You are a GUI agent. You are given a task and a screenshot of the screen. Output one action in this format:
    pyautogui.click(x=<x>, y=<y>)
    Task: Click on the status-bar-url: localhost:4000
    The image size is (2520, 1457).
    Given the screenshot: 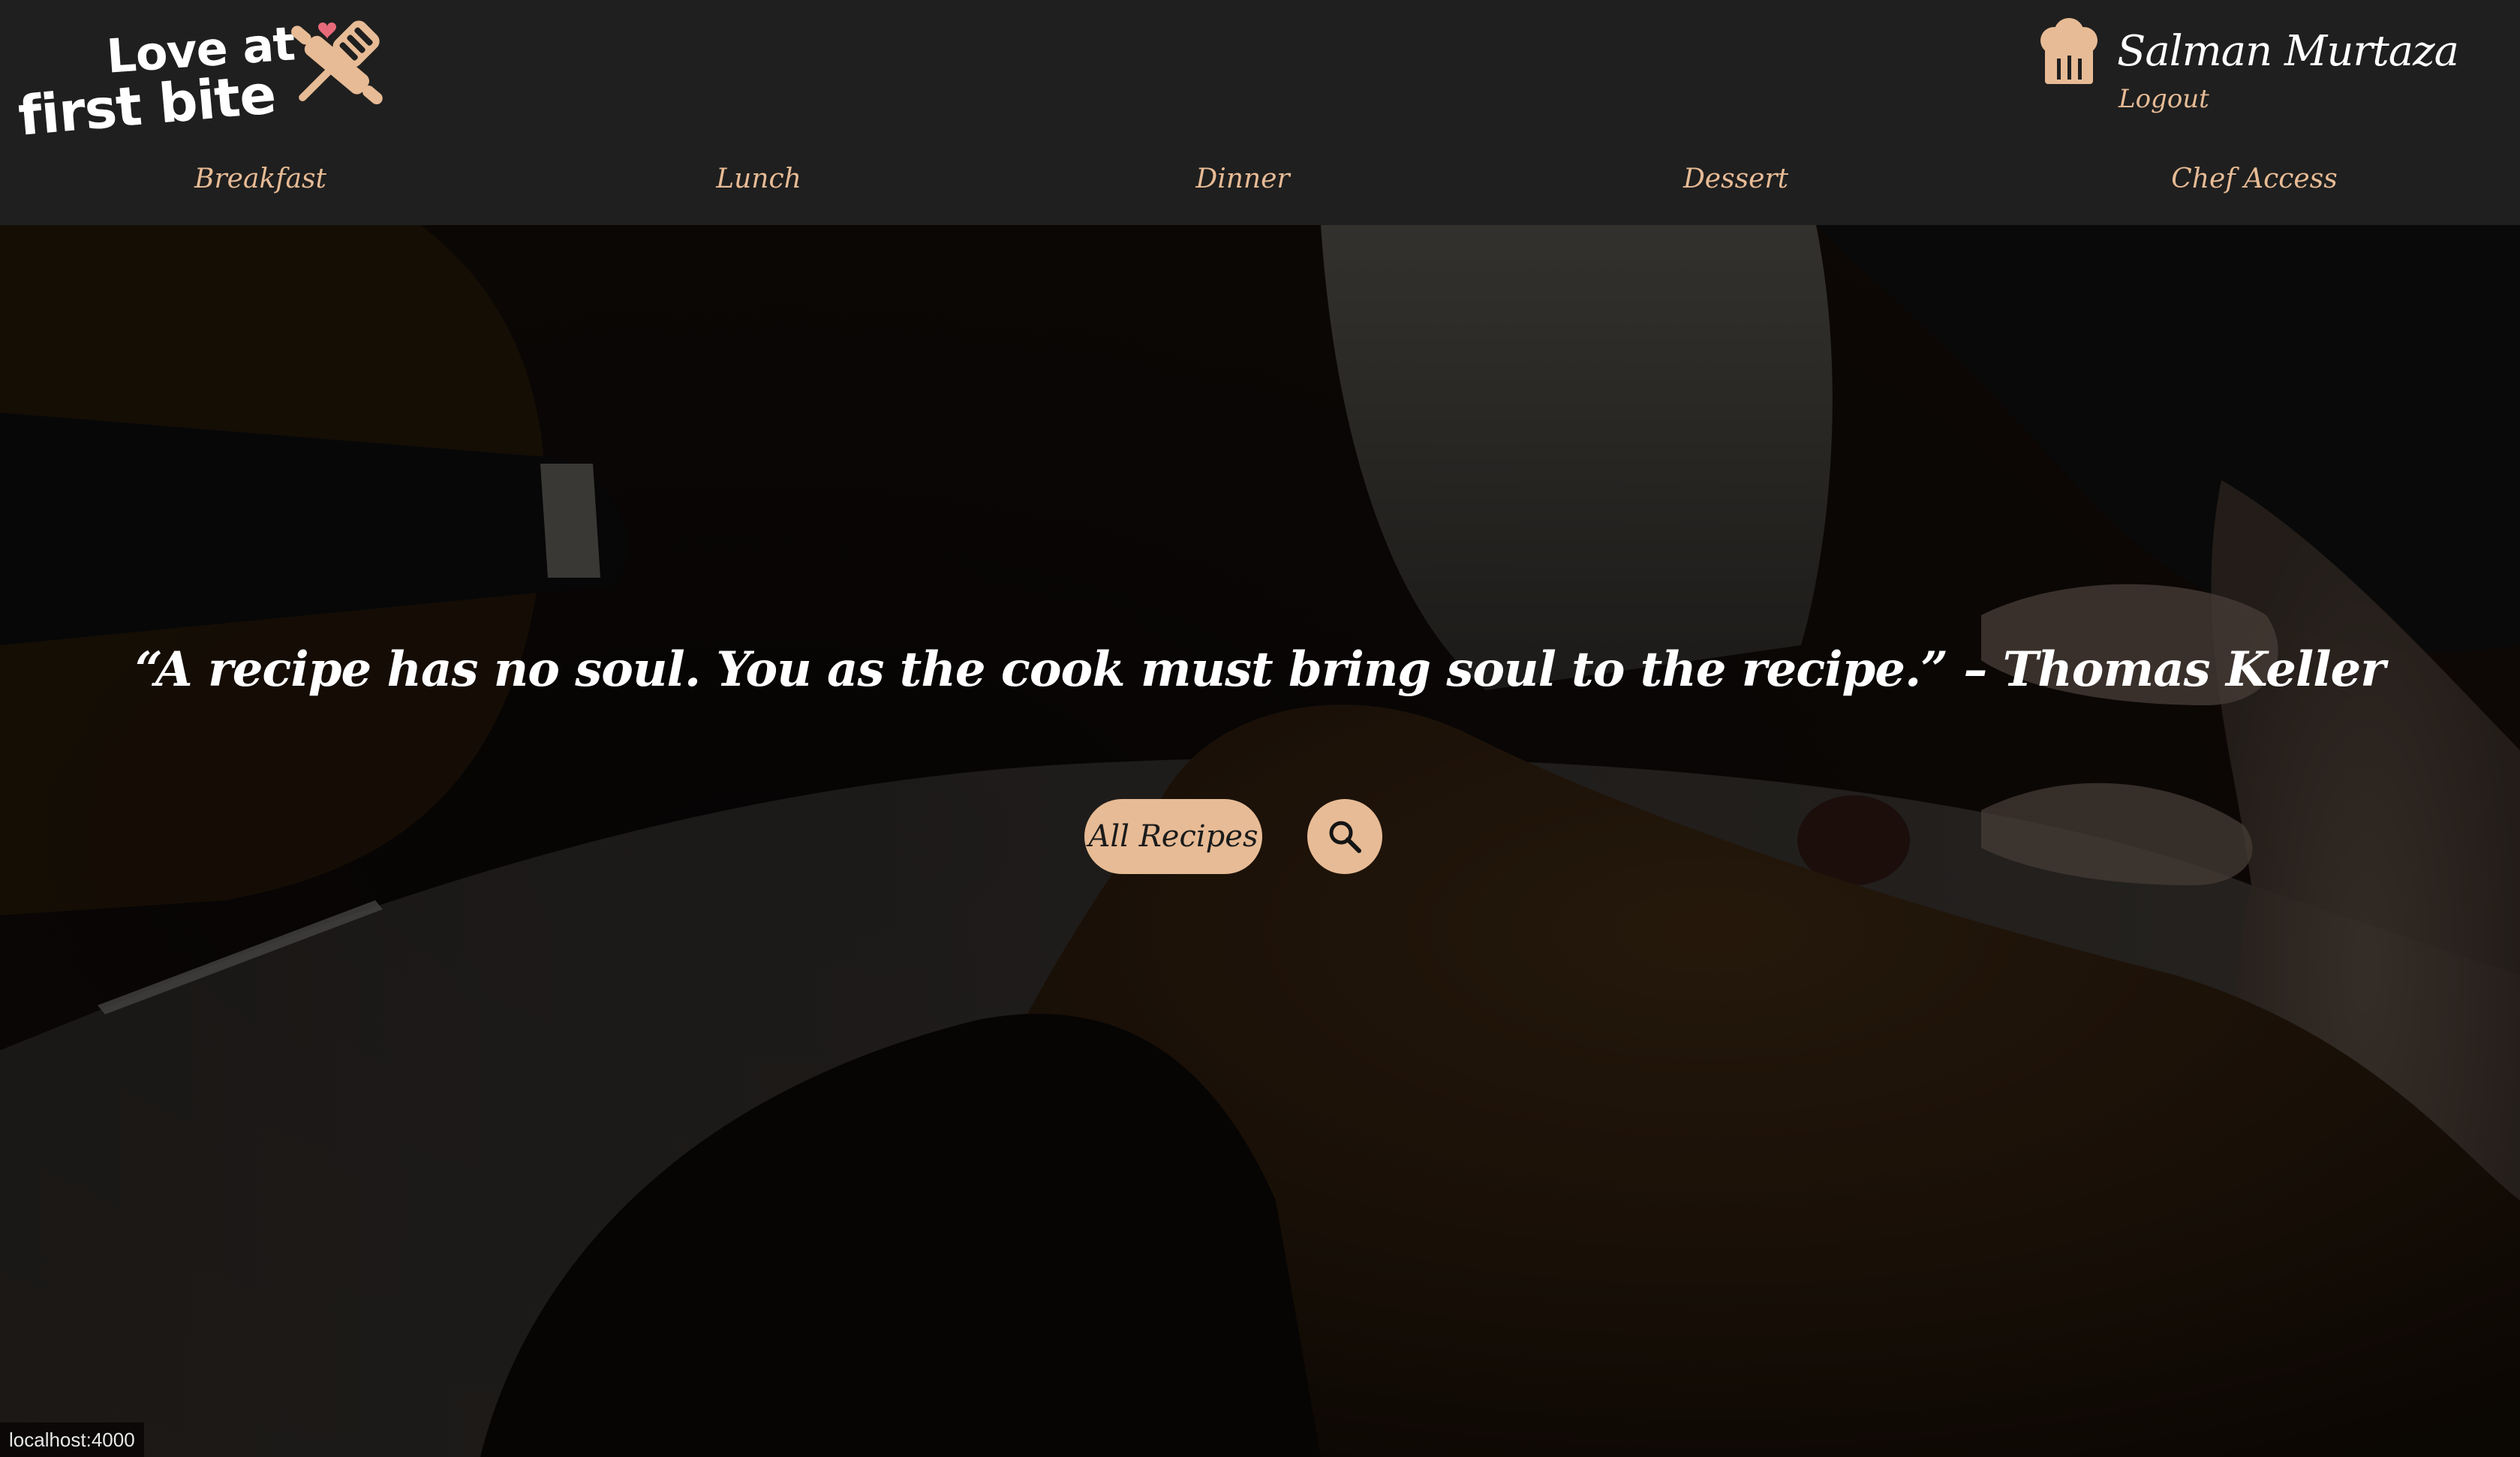 What is the action you would take?
    pyautogui.click(x=72, y=1440)
    